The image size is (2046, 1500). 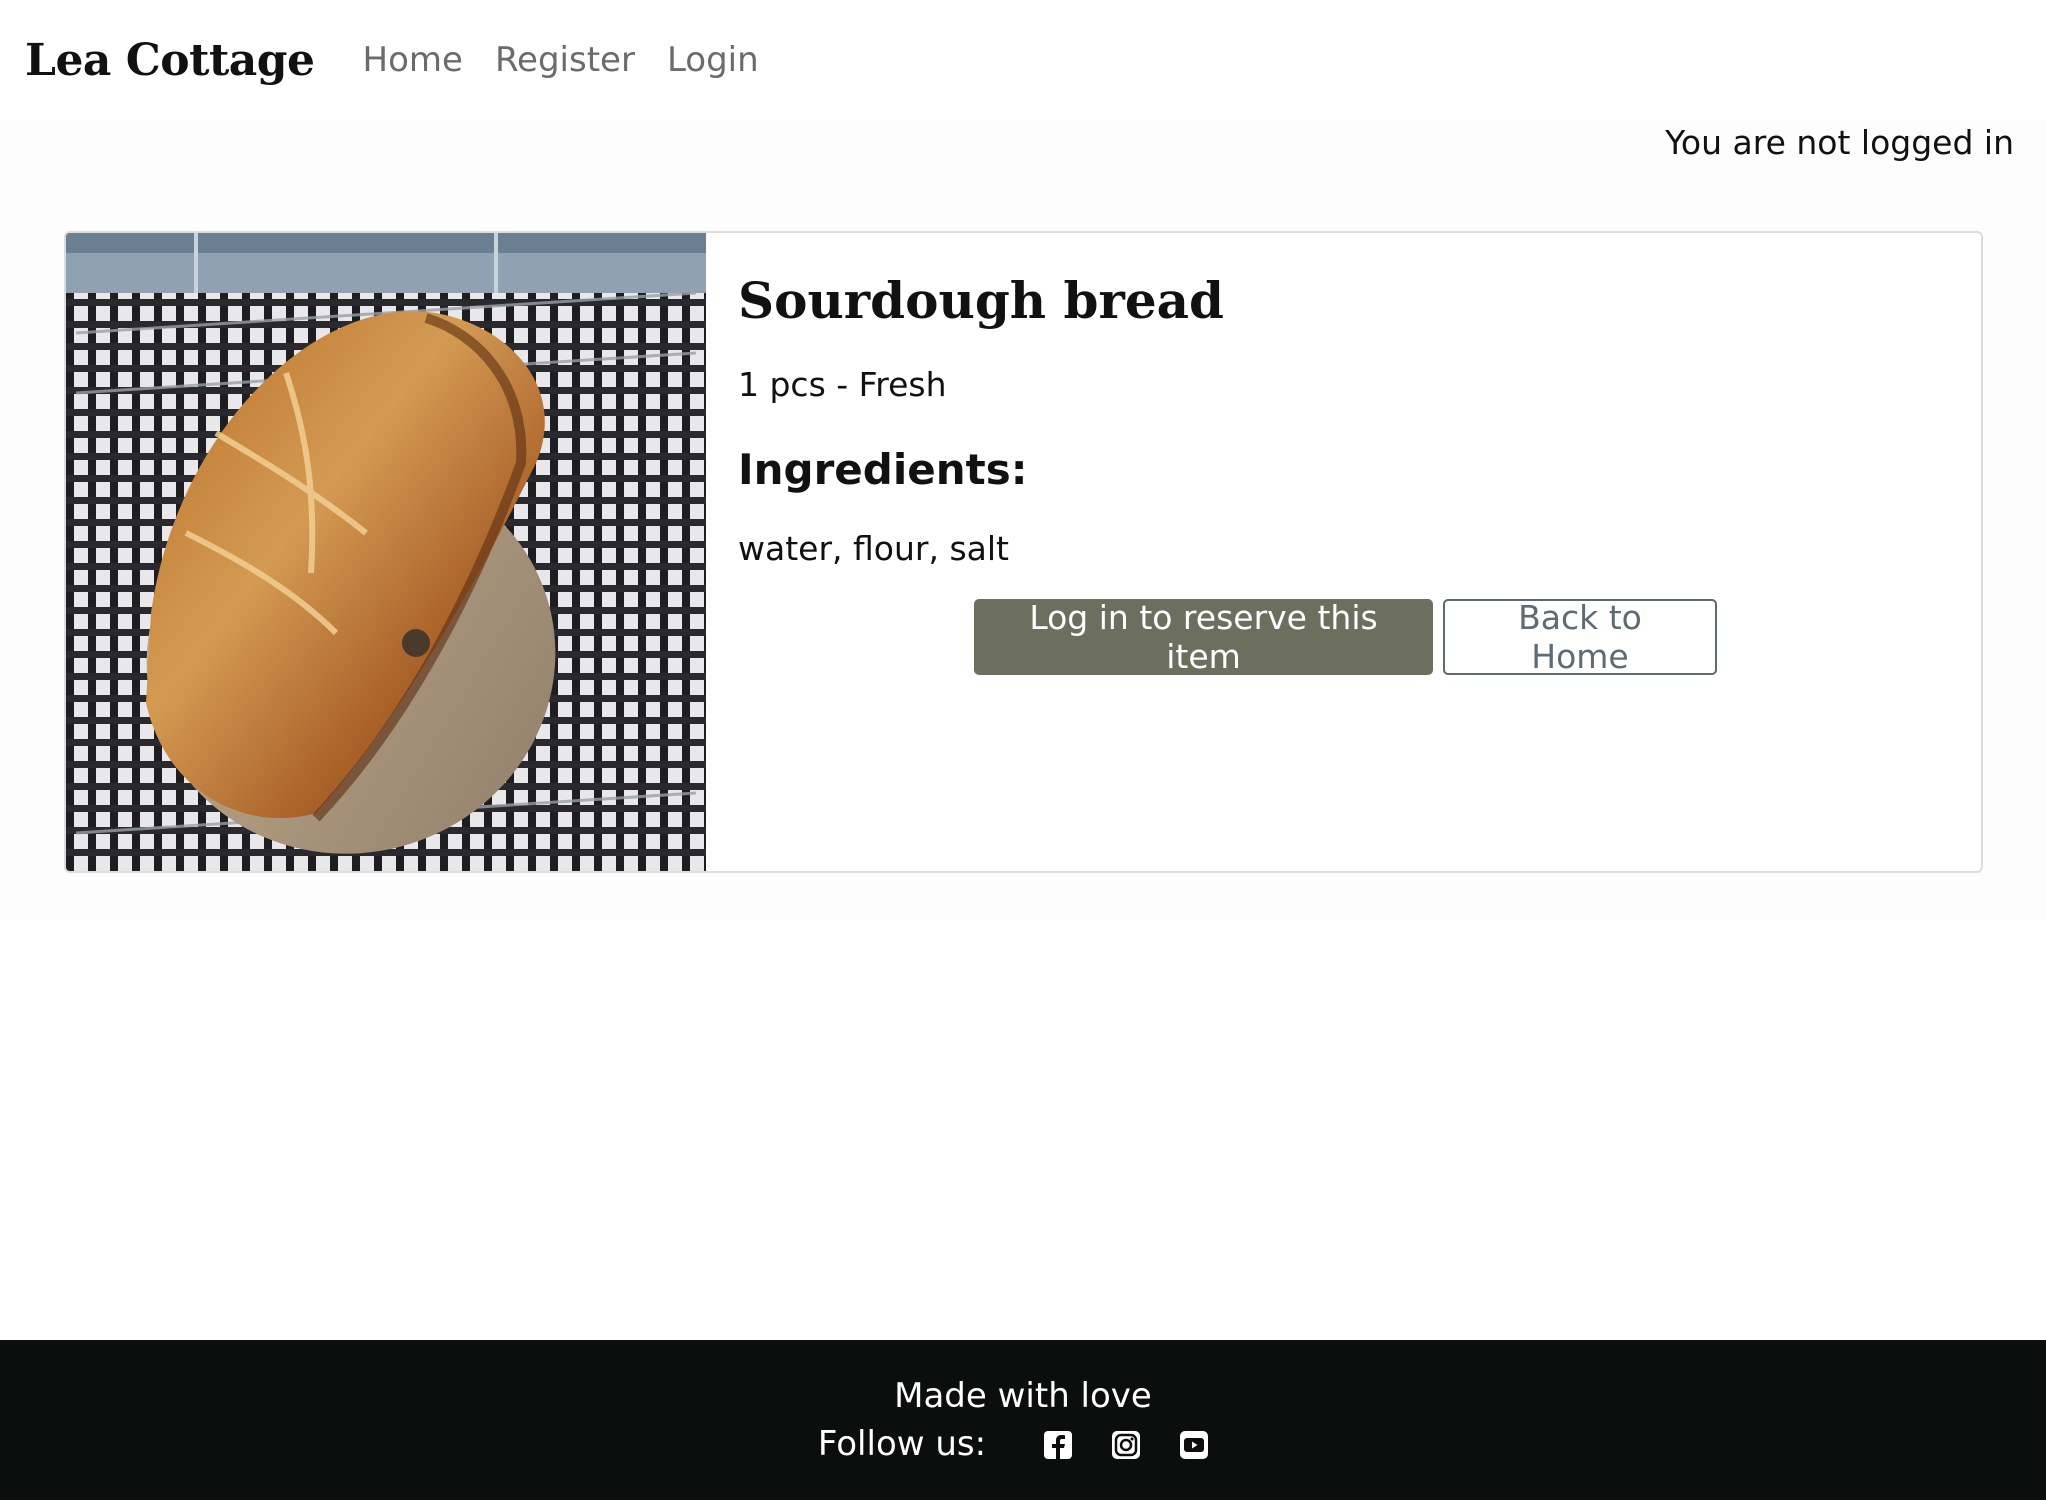 I want to click on ingredients-heading: Ingredients:, so click(x=883, y=469).